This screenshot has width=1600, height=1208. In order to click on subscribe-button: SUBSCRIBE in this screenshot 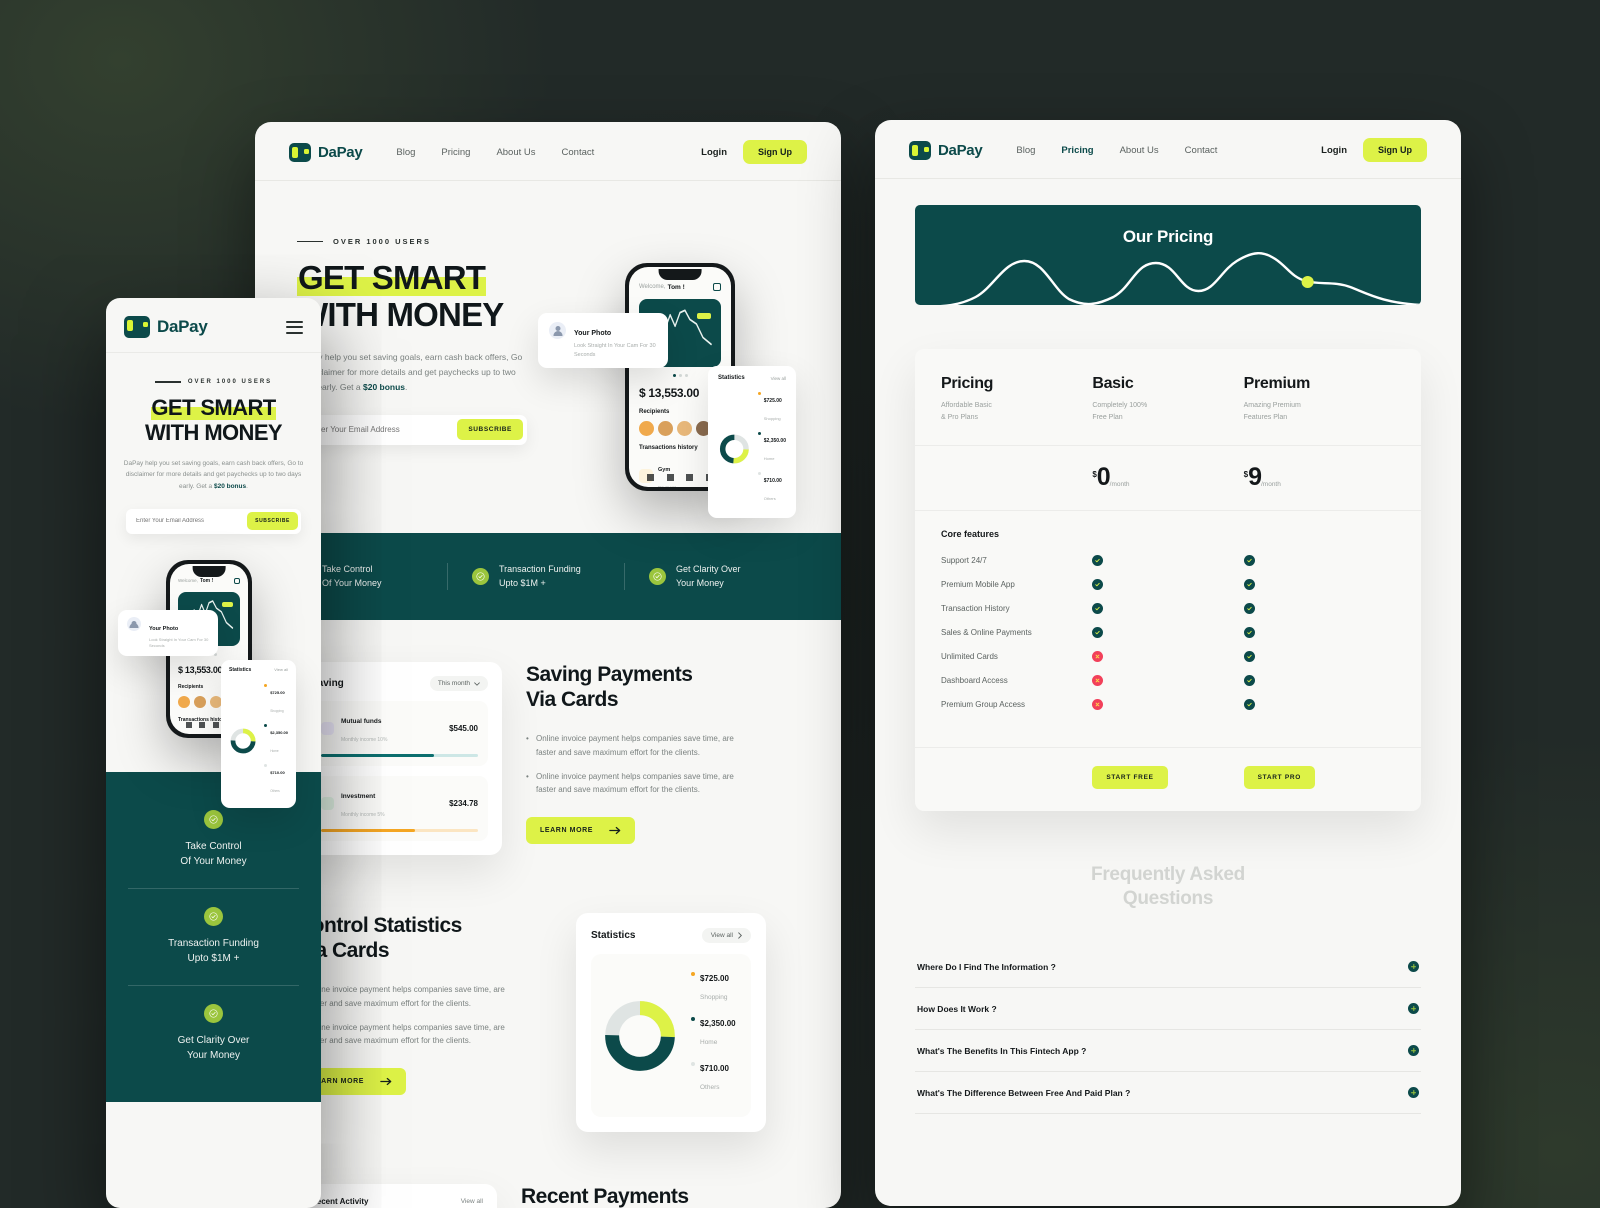, I will do `click(490, 430)`.